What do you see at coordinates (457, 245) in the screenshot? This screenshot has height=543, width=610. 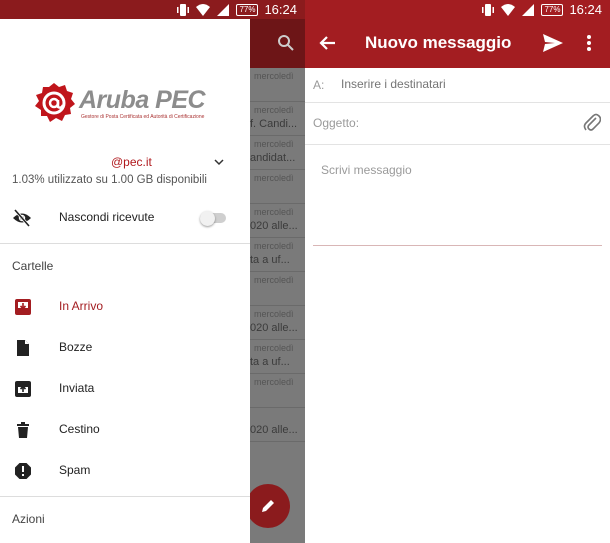 I see `body-underline` at bounding box center [457, 245].